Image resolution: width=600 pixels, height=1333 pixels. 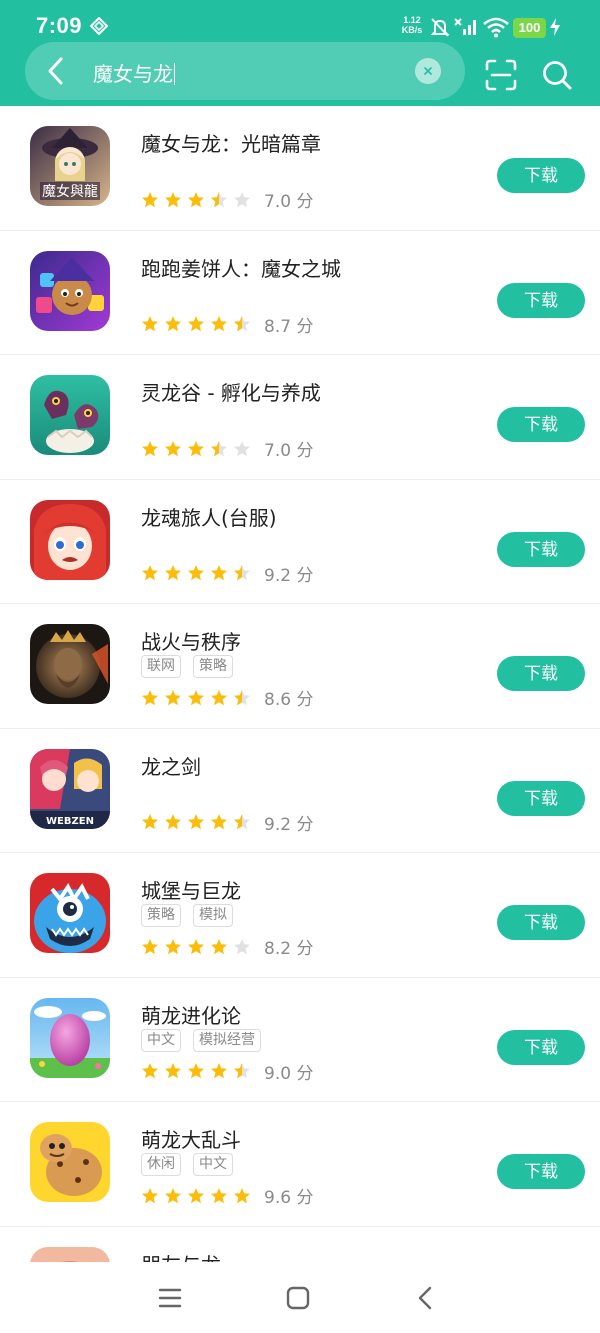 What do you see at coordinates (289, 949) in the screenshot?
I see `app-score: 8.2 分` at bounding box center [289, 949].